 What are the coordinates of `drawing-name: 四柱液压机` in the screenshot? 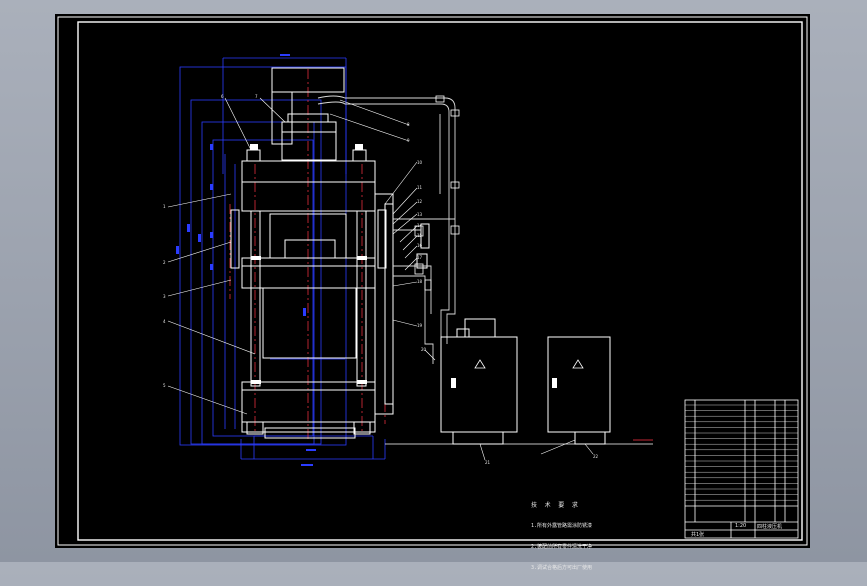 It's located at (770, 527).